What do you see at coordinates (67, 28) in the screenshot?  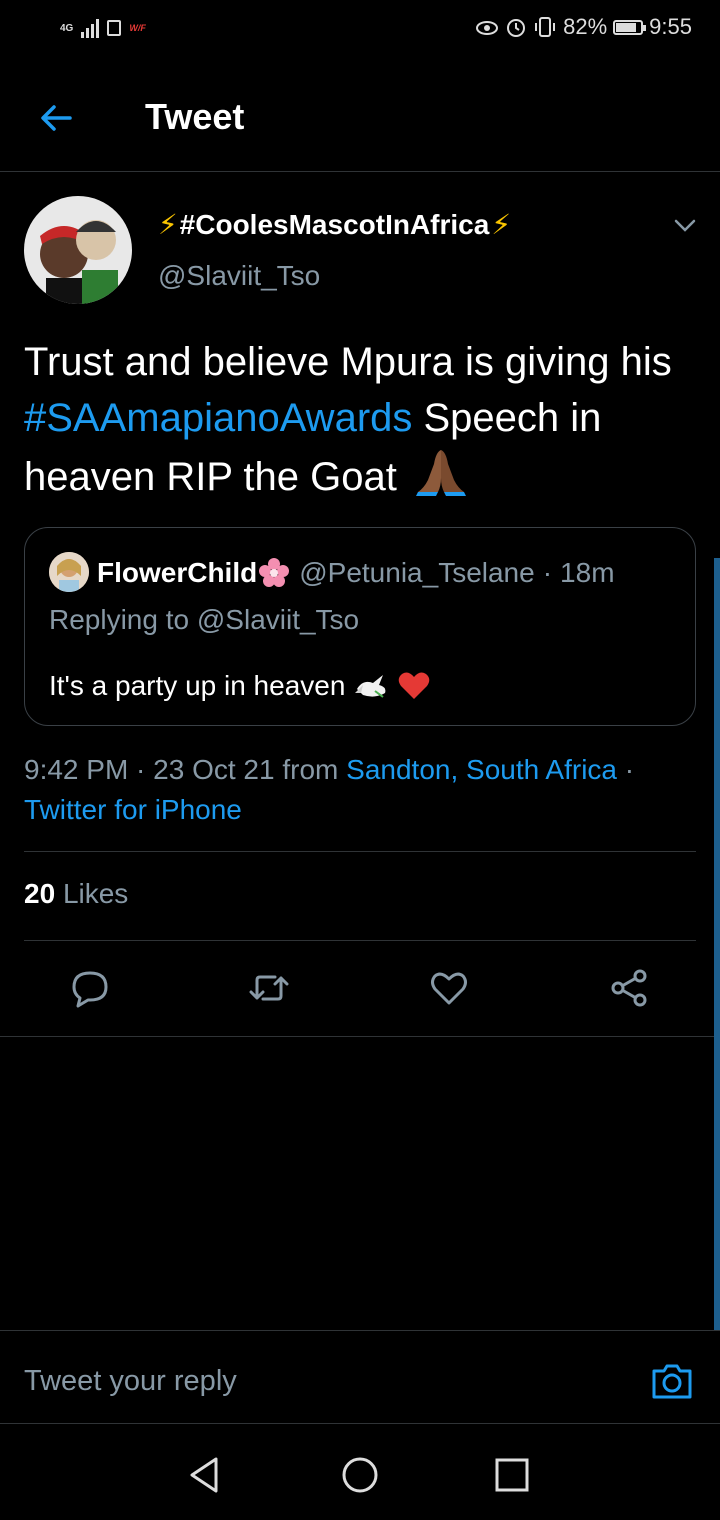 I see `network-indicator: 4G` at bounding box center [67, 28].